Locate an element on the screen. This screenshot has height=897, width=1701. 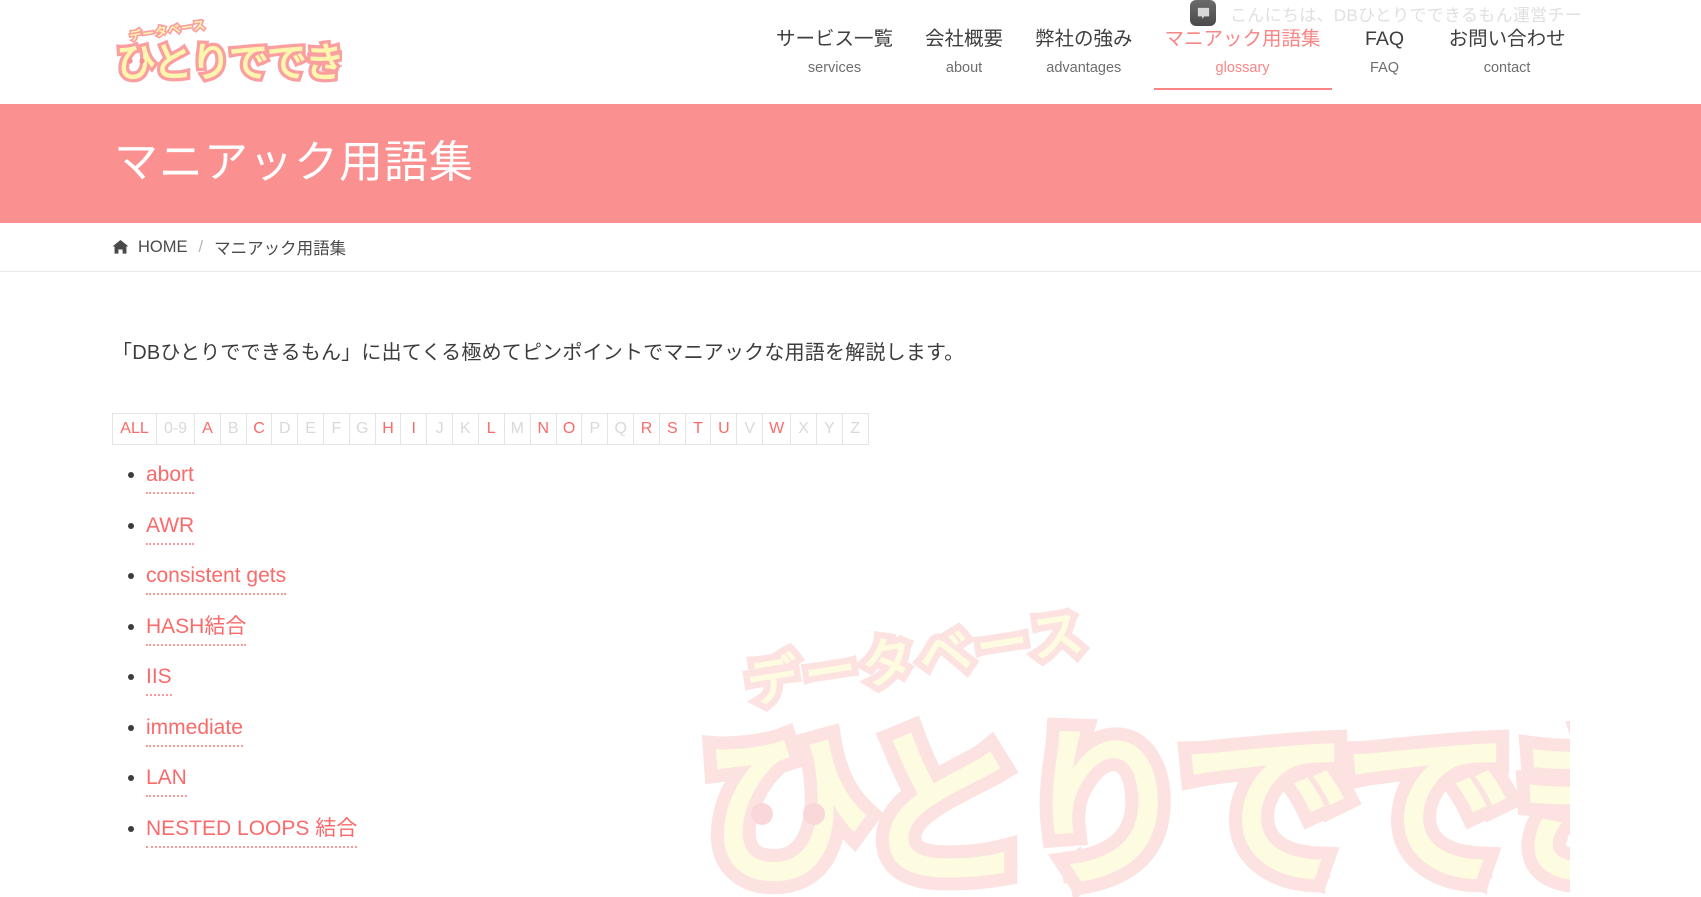
list-item: AWR is located at coordinates (914, 527).